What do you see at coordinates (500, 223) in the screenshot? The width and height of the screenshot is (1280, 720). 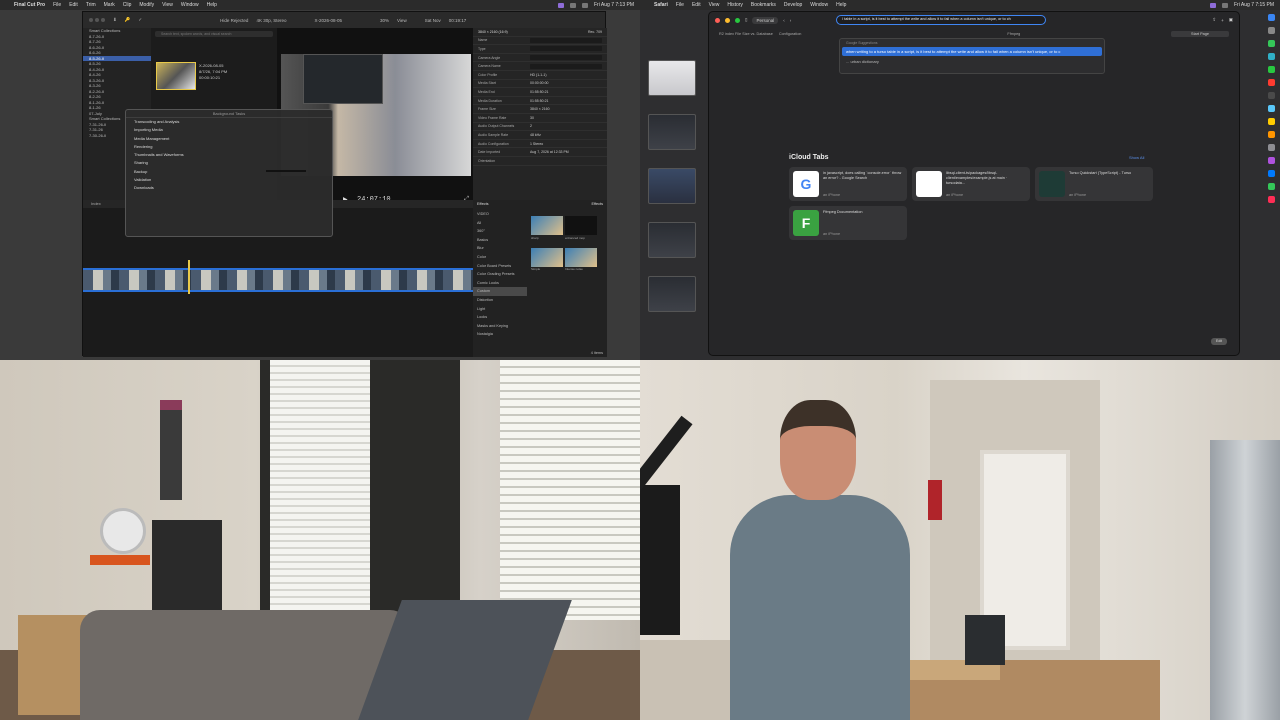 I see `effects-category: All` at bounding box center [500, 223].